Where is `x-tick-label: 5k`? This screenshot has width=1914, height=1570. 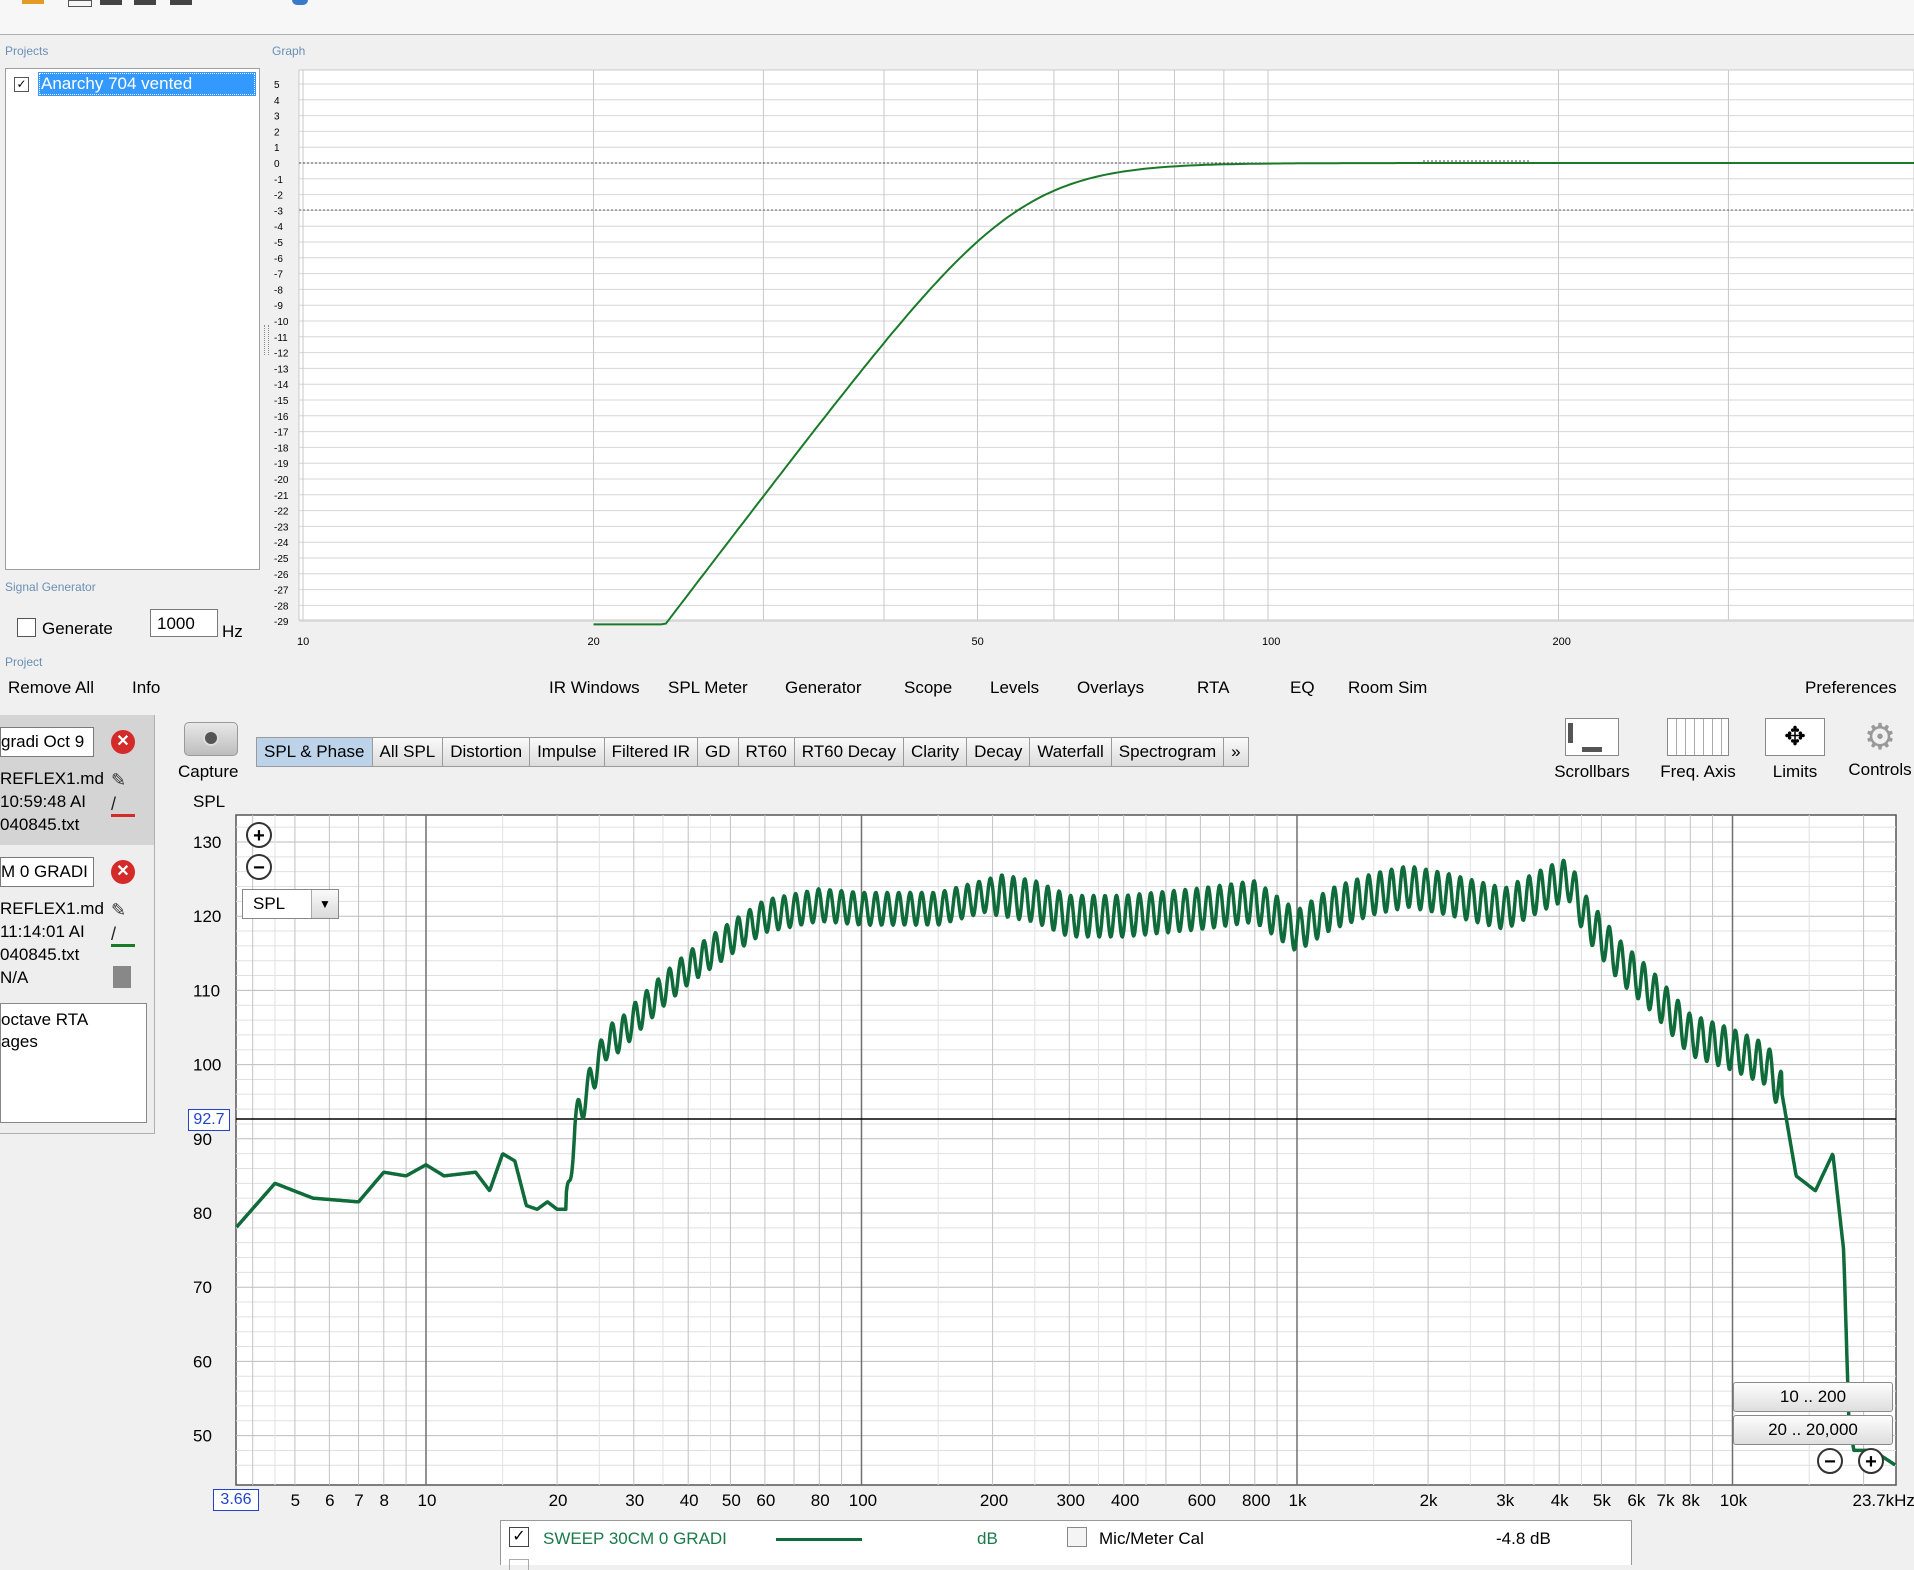
x-tick-label: 5k is located at coordinates (1602, 1500).